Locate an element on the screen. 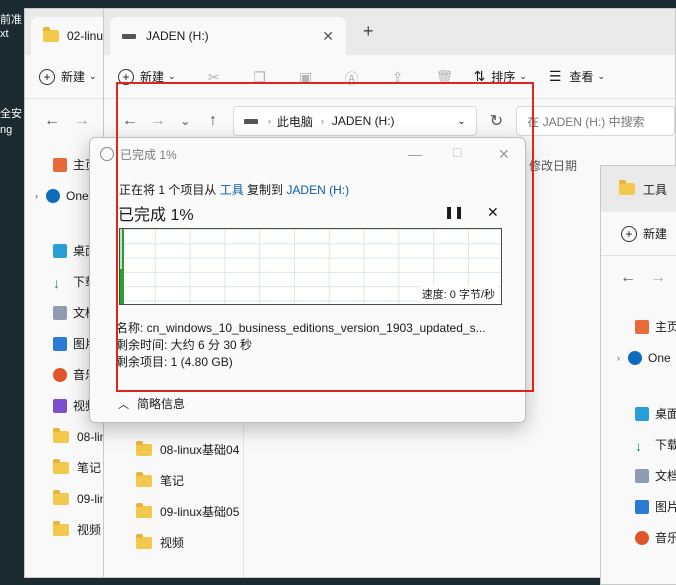 The height and width of the screenshot is (585, 676). sort-label: 排序 is located at coordinates (503, 77).